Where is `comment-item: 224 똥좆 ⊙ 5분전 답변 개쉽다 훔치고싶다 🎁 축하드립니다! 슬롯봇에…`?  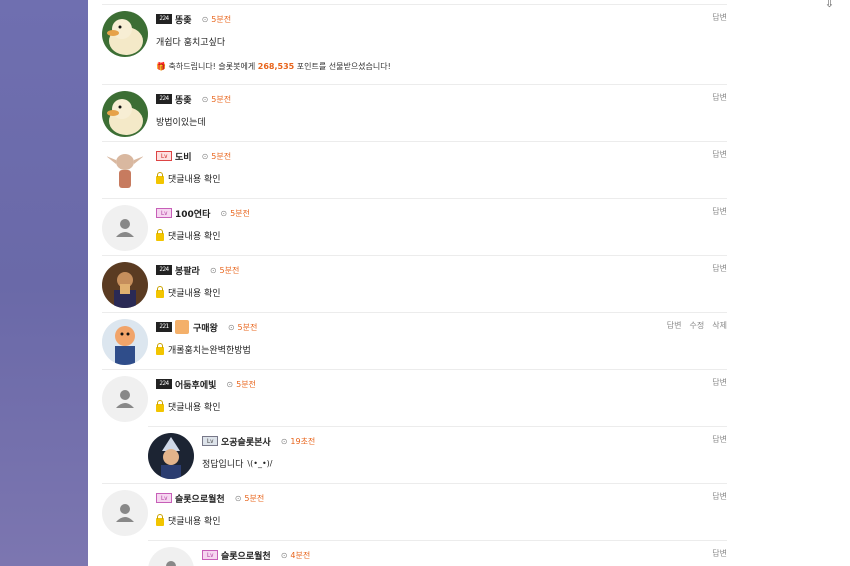 comment-item: 224 똥좆 ⊙ 5분전 답변 개쉽다 훔치고싶다 🎁 축하드립니다! 슬롯봇에… is located at coordinates (414, 43).